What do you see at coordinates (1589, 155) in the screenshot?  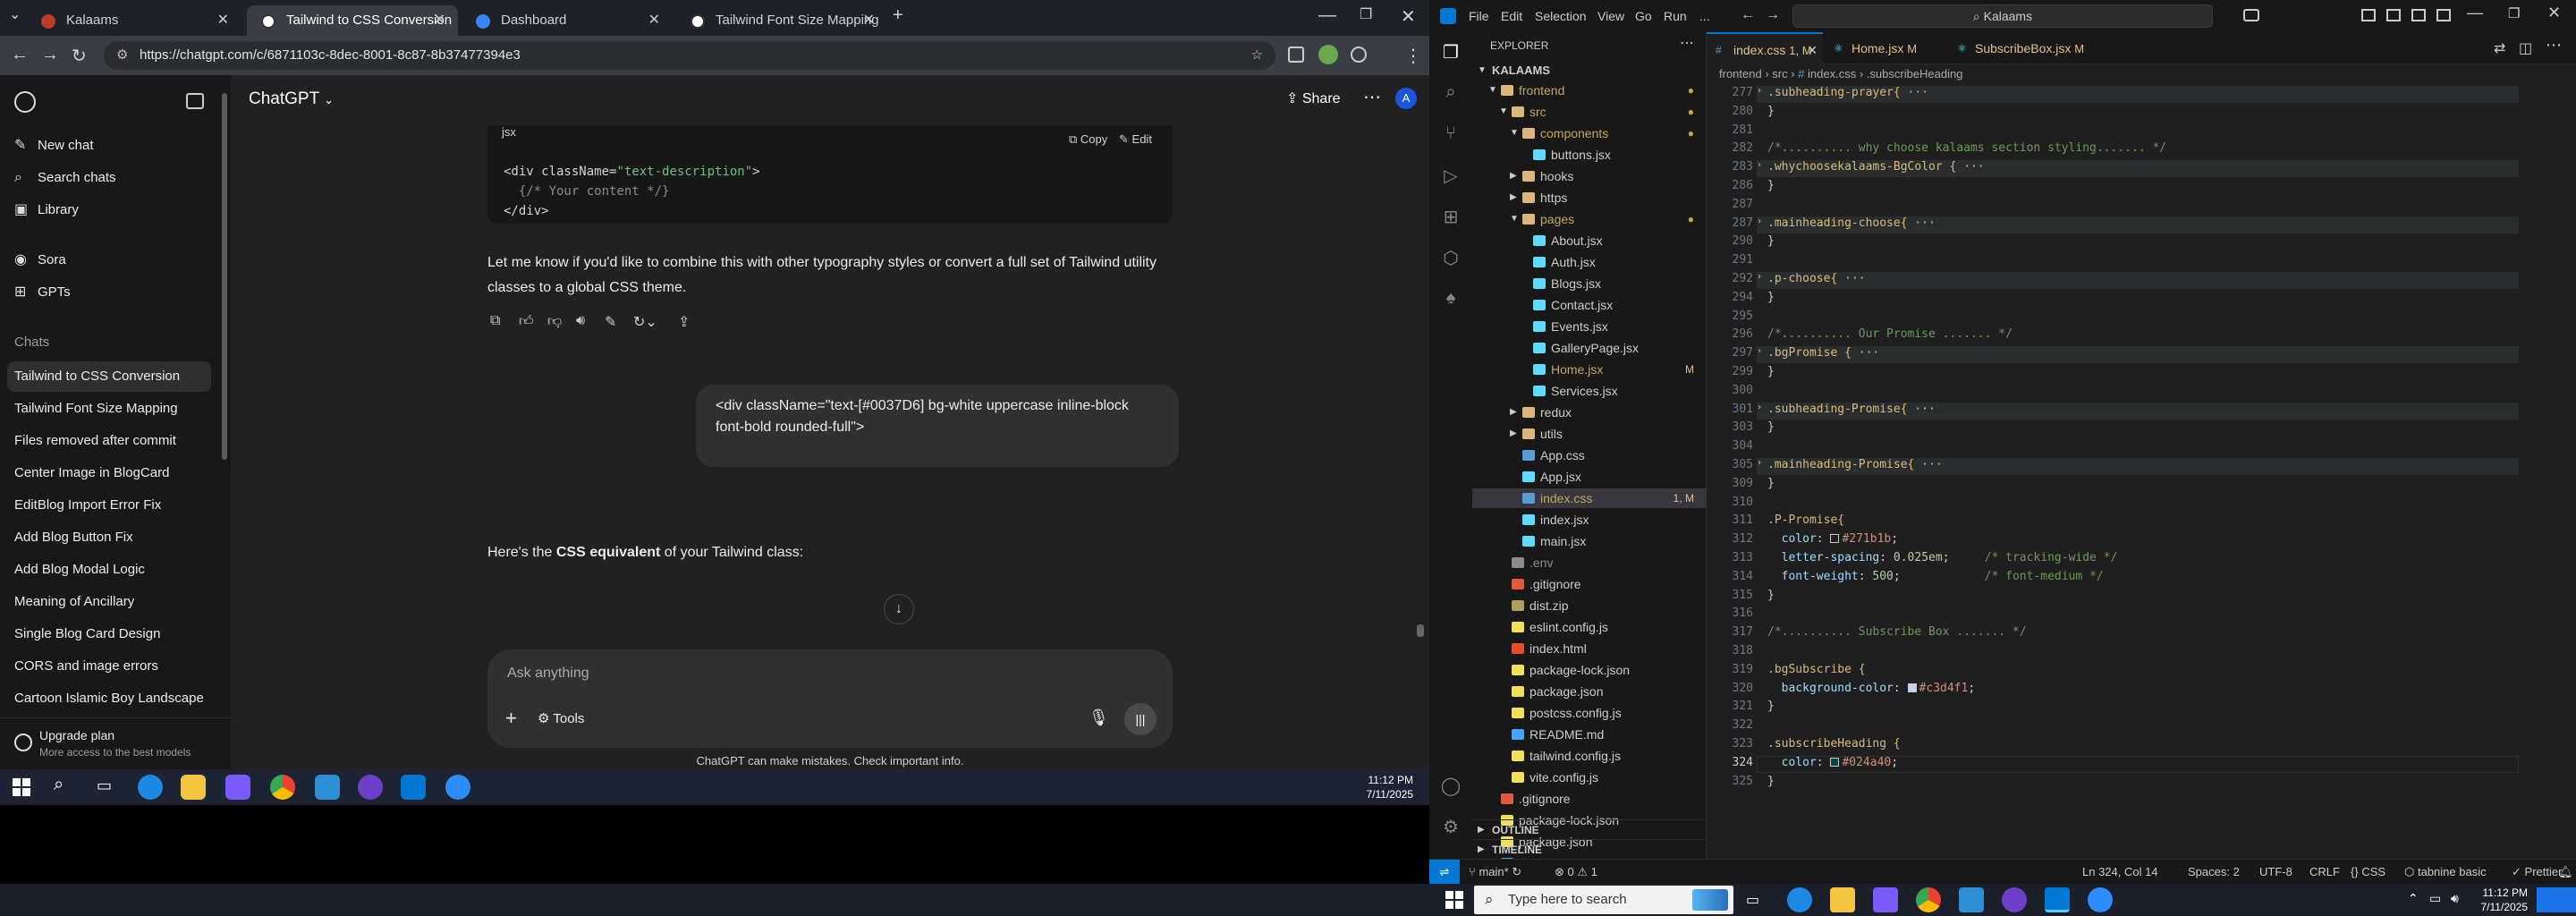 I see `tree-file: buttons.jsx` at bounding box center [1589, 155].